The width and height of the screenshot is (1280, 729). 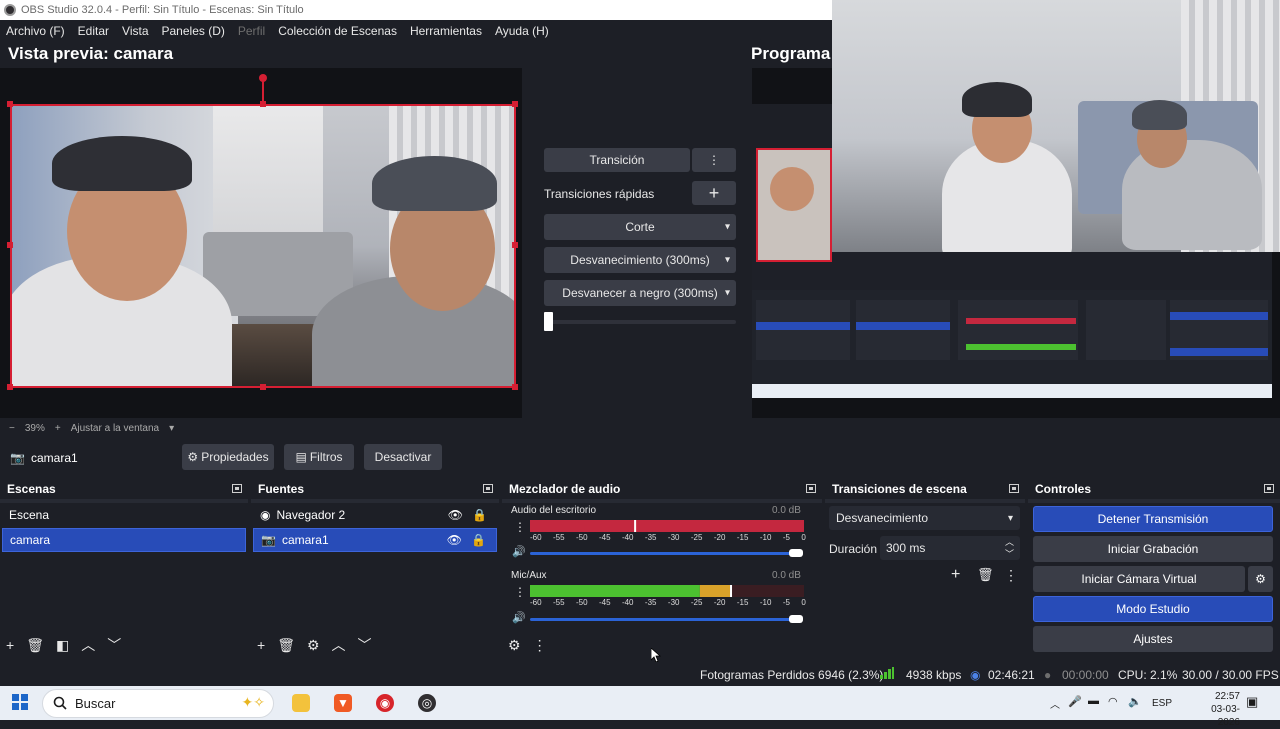 What do you see at coordinates (1135, 701) in the screenshot?
I see `volume-icon: 🔈` at bounding box center [1135, 701].